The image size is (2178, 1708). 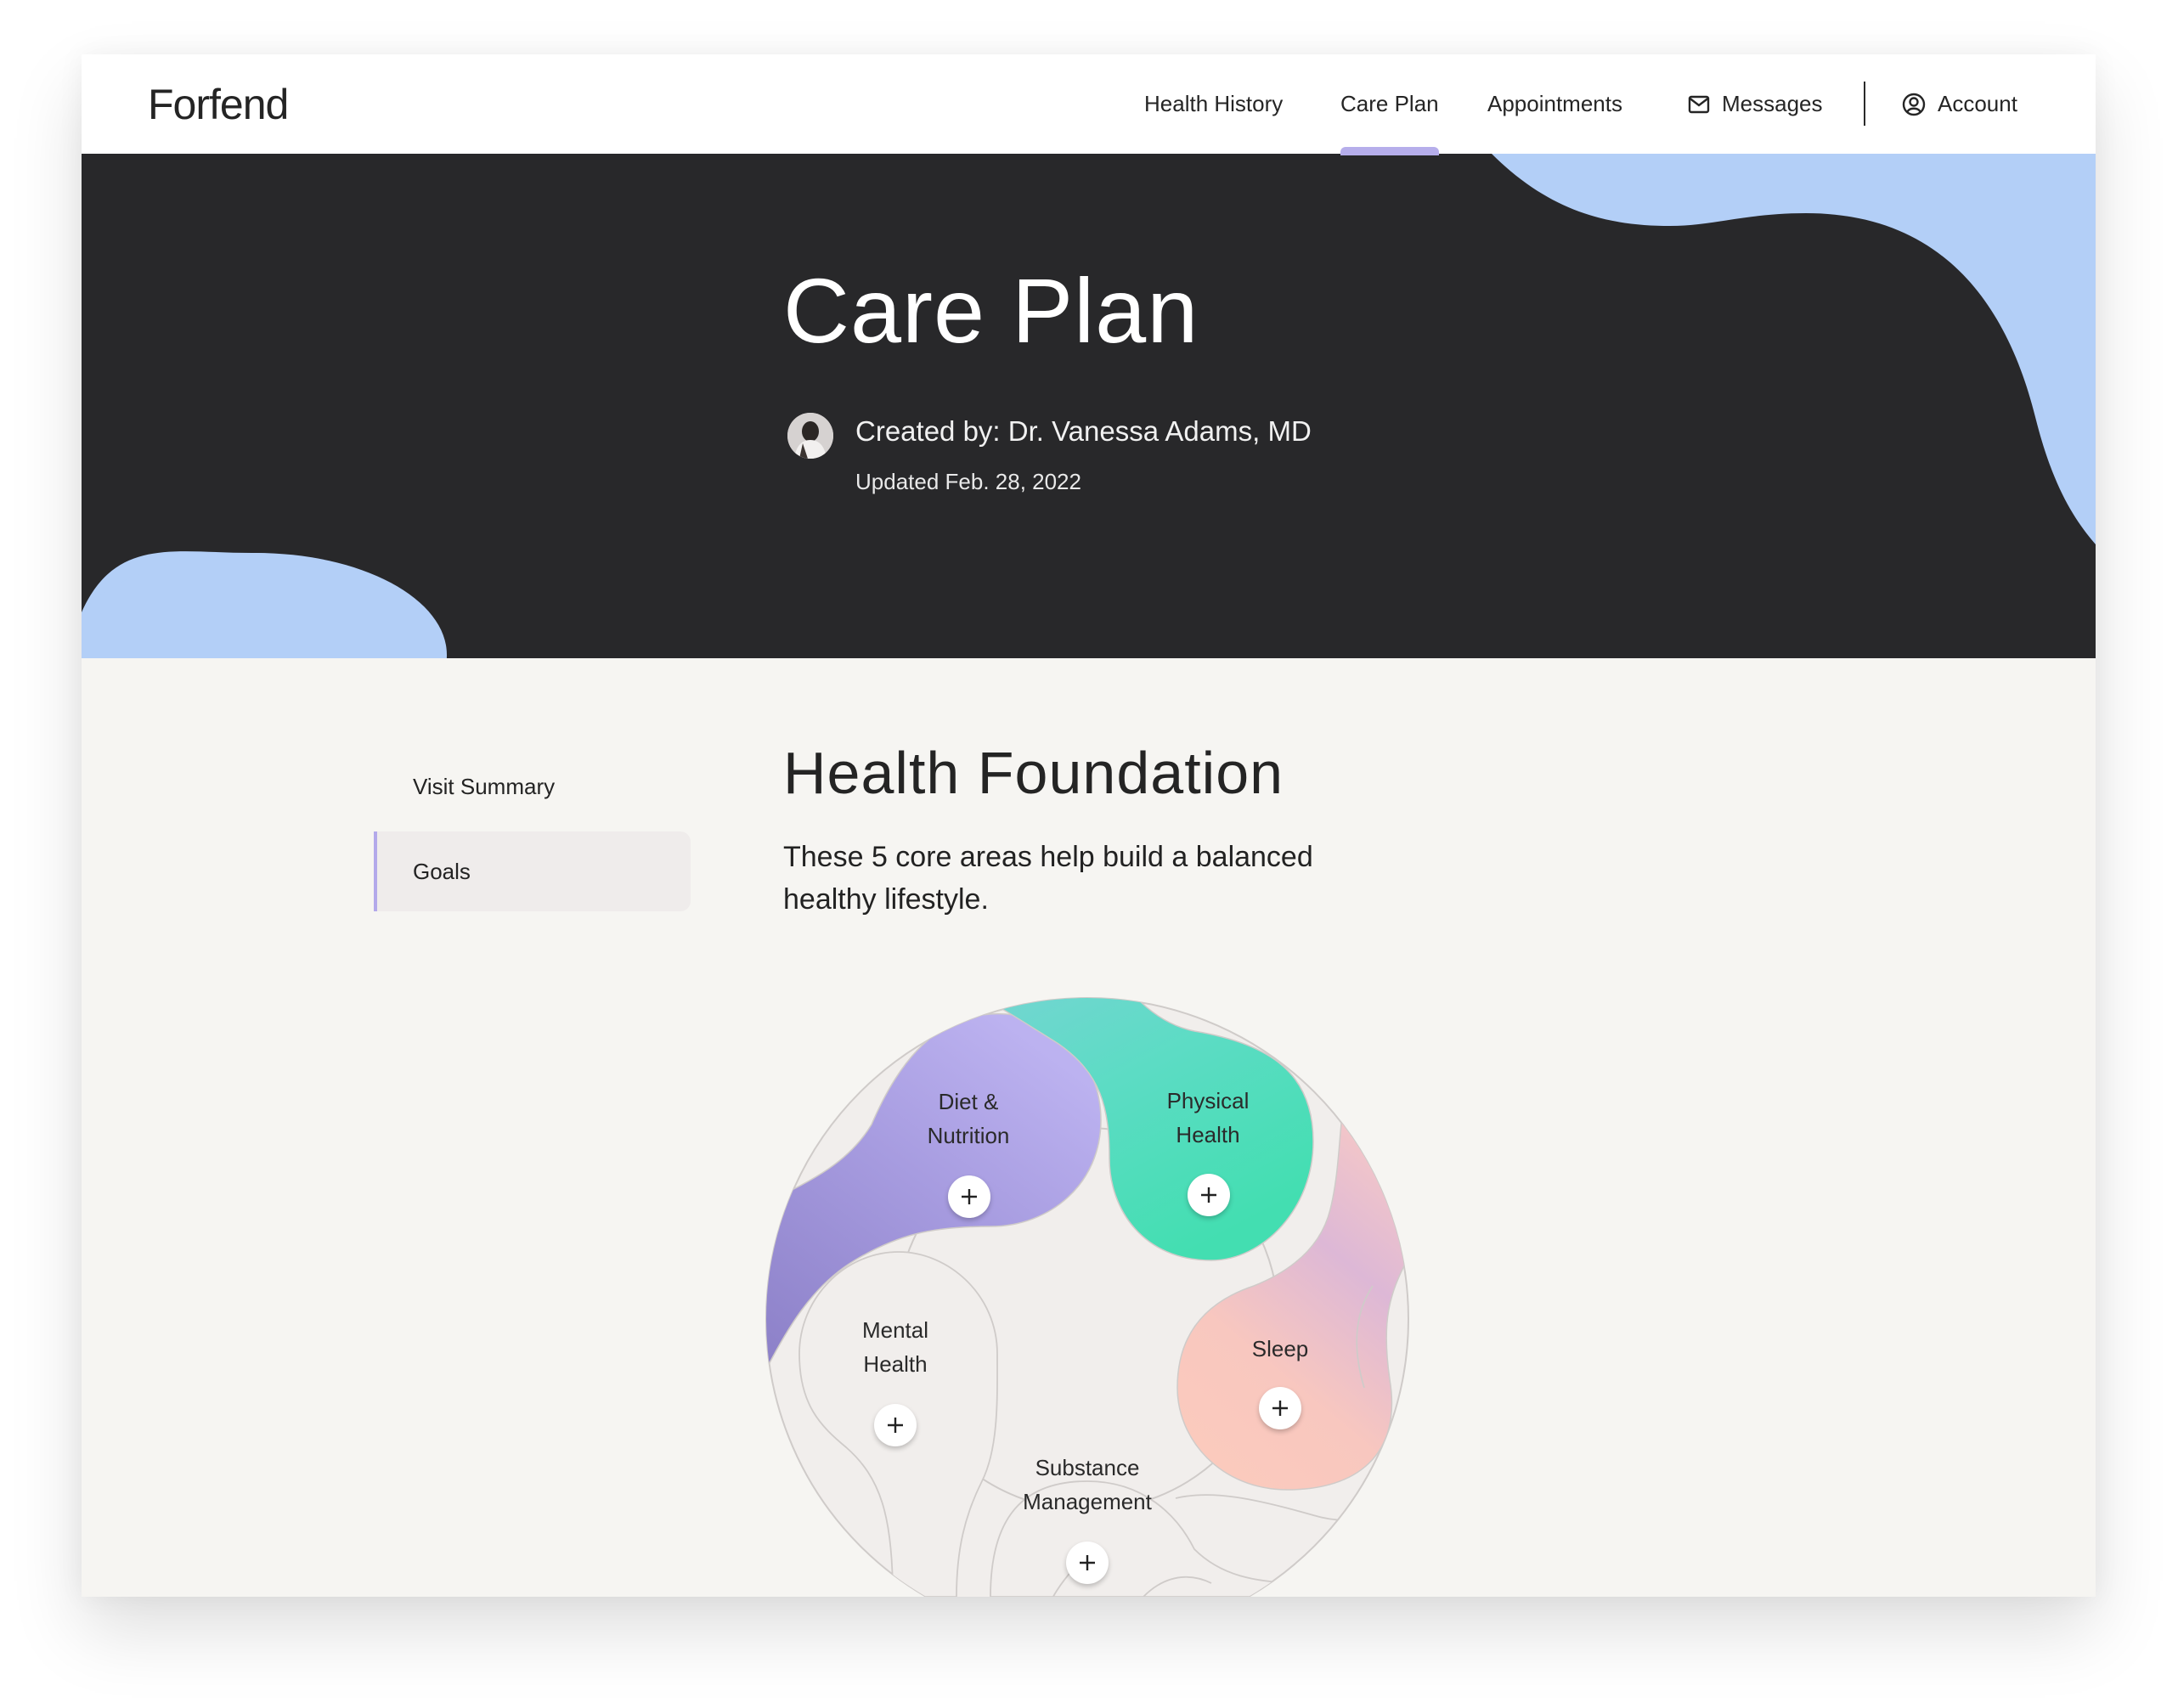 I want to click on nav-messages: Messages, so click(x=1755, y=104).